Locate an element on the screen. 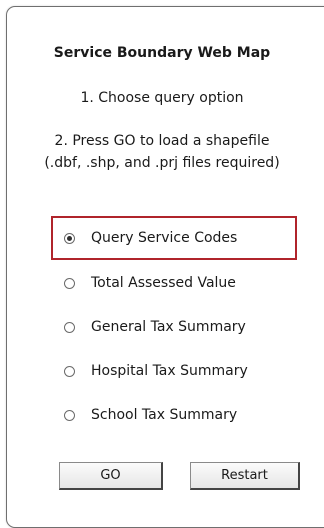 This screenshot has height=528, width=324. restart-button: Restart is located at coordinates (245, 476).